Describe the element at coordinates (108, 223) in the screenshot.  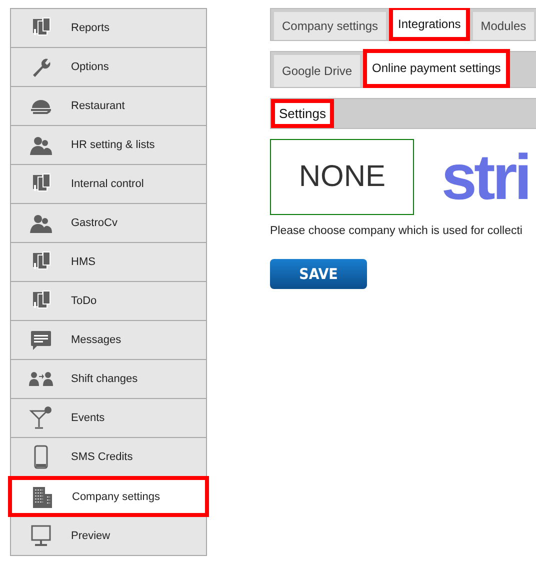
I see `sidebar-item: GastroCv` at that location.